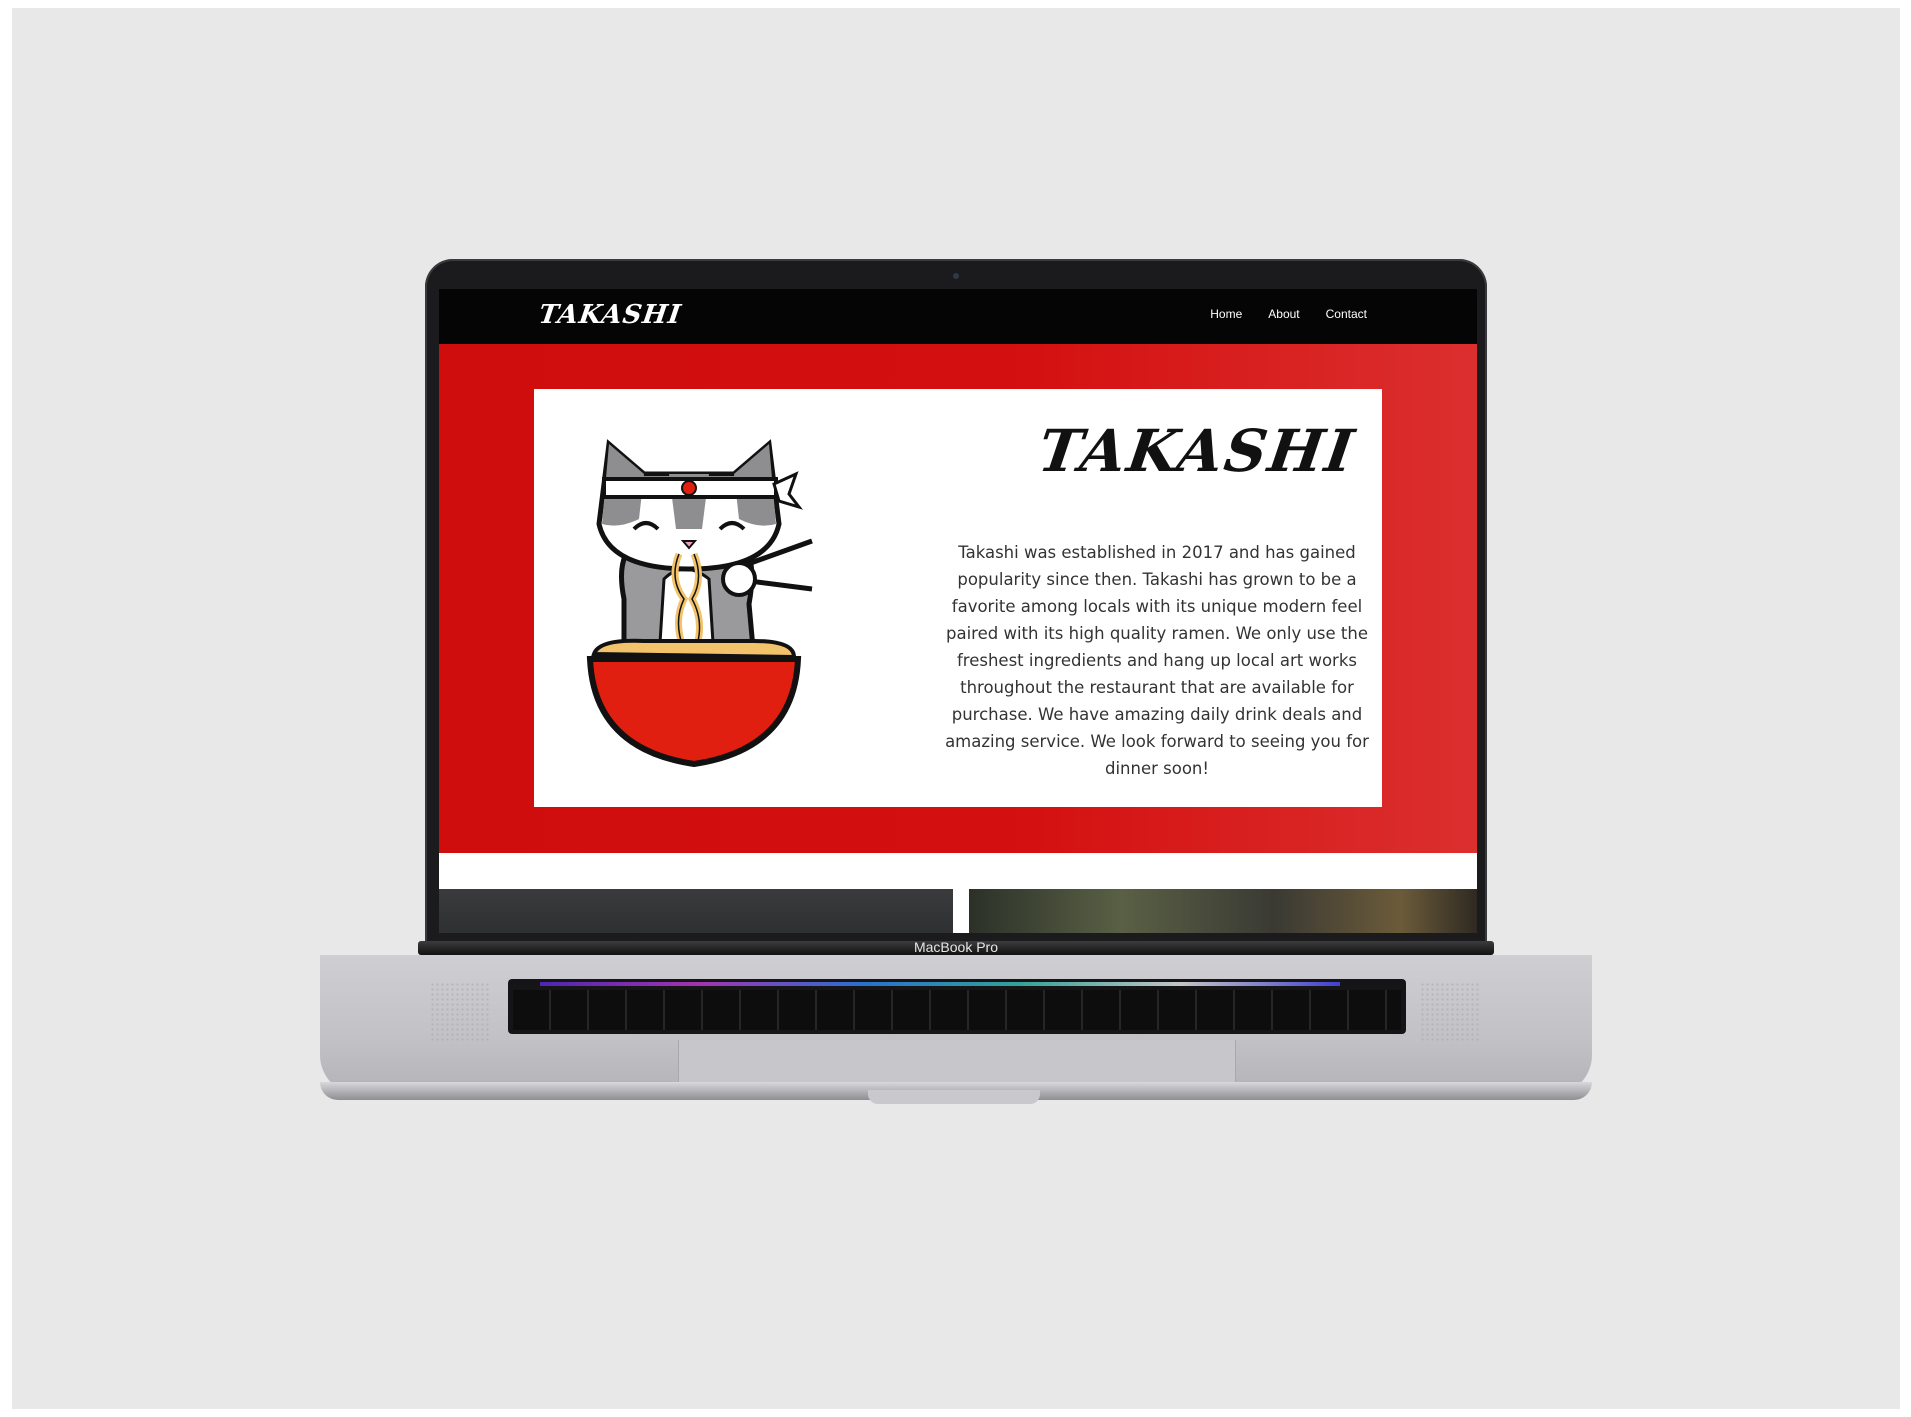 This screenshot has height=1417, width=1911. What do you see at coordinates (1226, 314) in the screenshot?
I see `nav-link-home: Home` at bounding box center [1226, 314].